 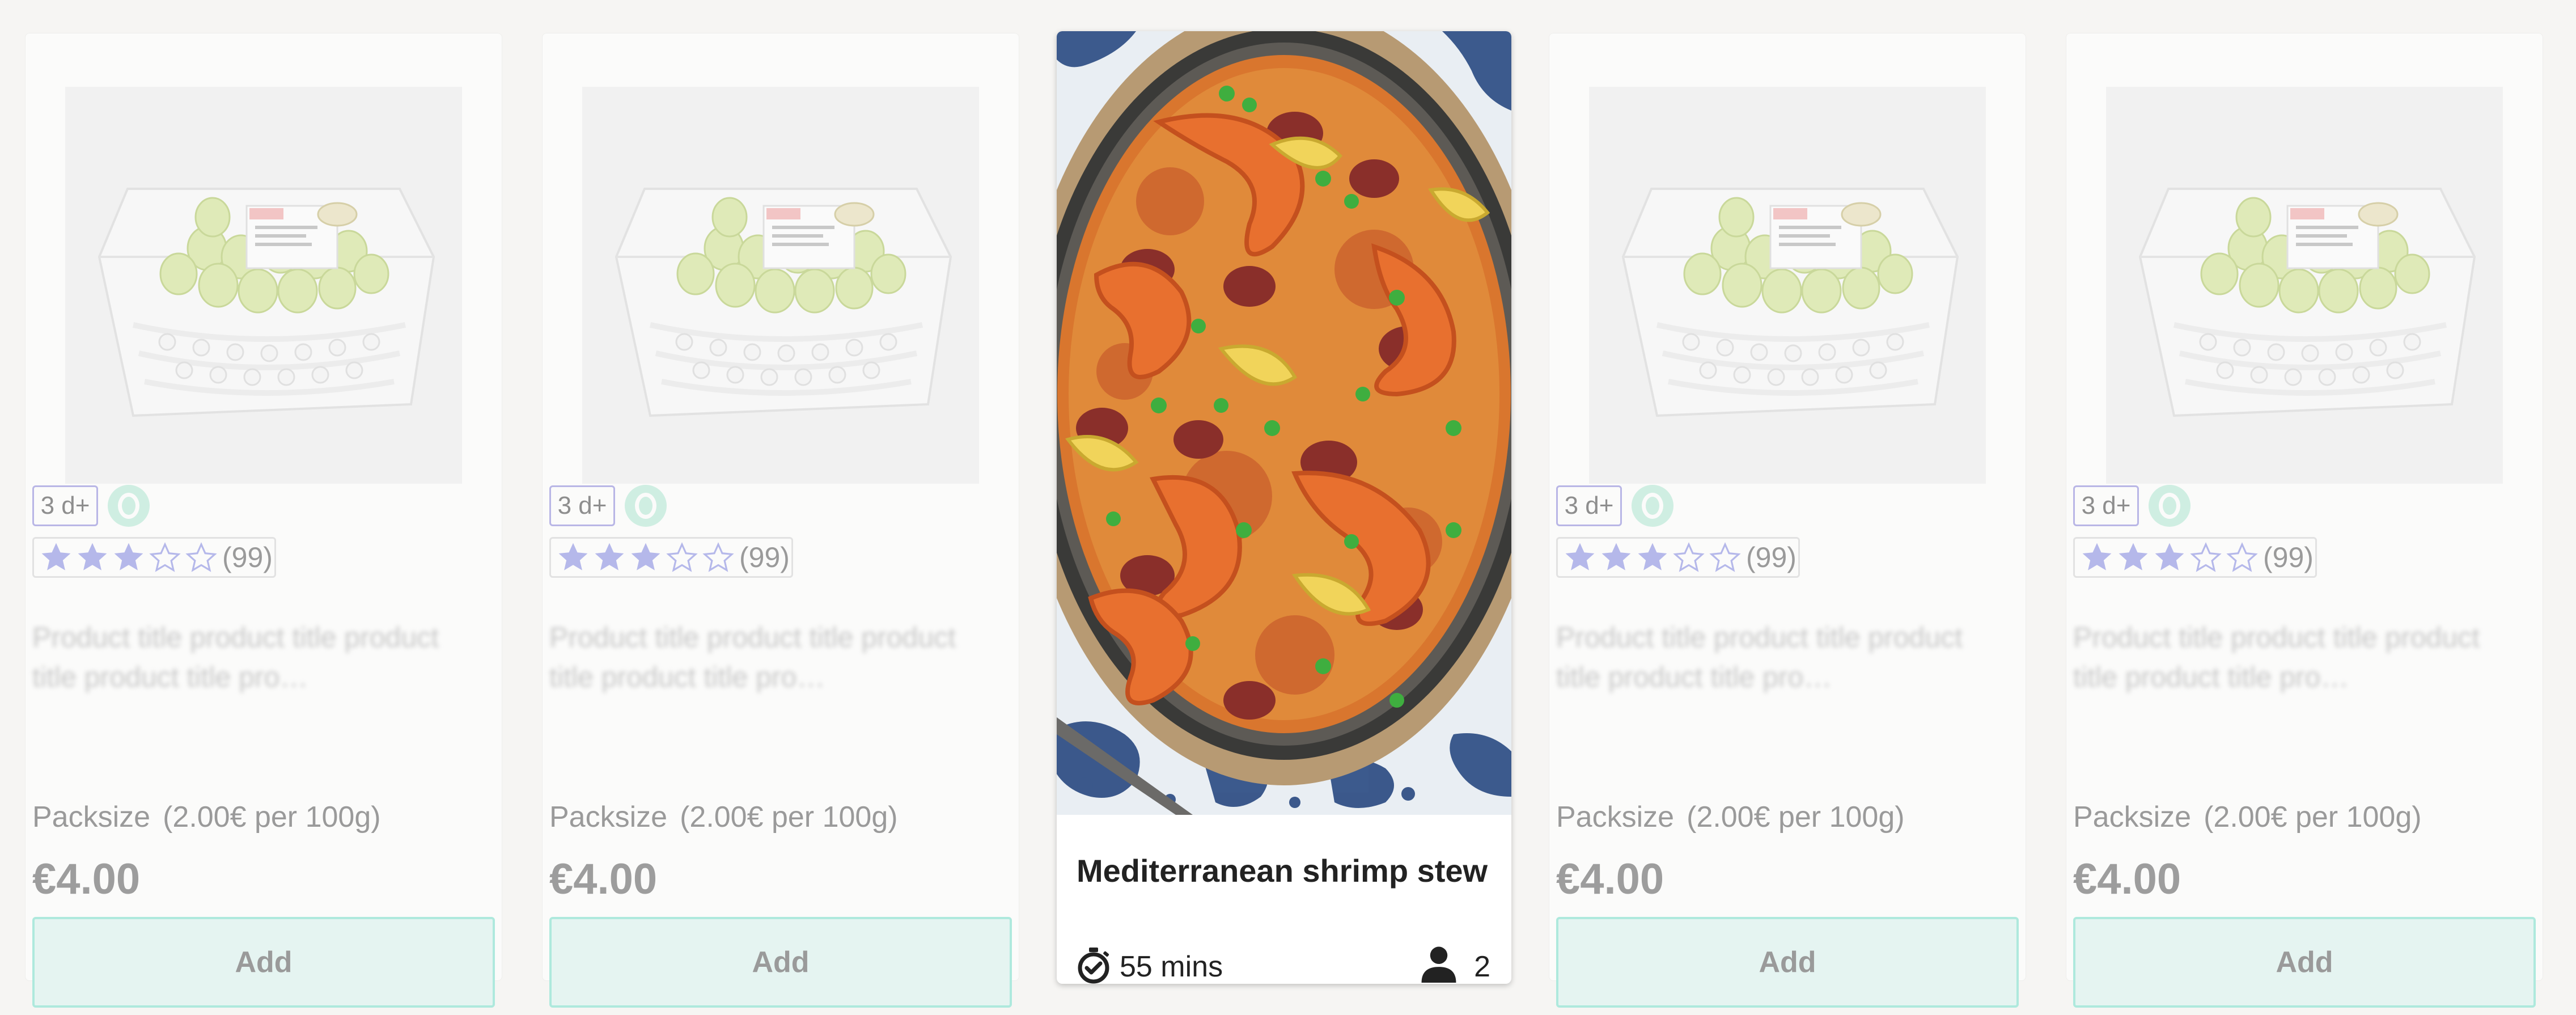 What do you see at coordinates (1093, 966) in the screenshot?
I see `timer-icon` at bounding box center [1093, 966].